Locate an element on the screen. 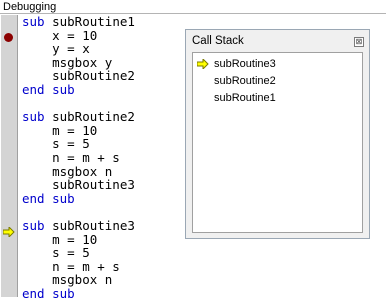 The image size is (386, 301). call-stack-frame: subRoutine2 is located at coordinates (245, 81).